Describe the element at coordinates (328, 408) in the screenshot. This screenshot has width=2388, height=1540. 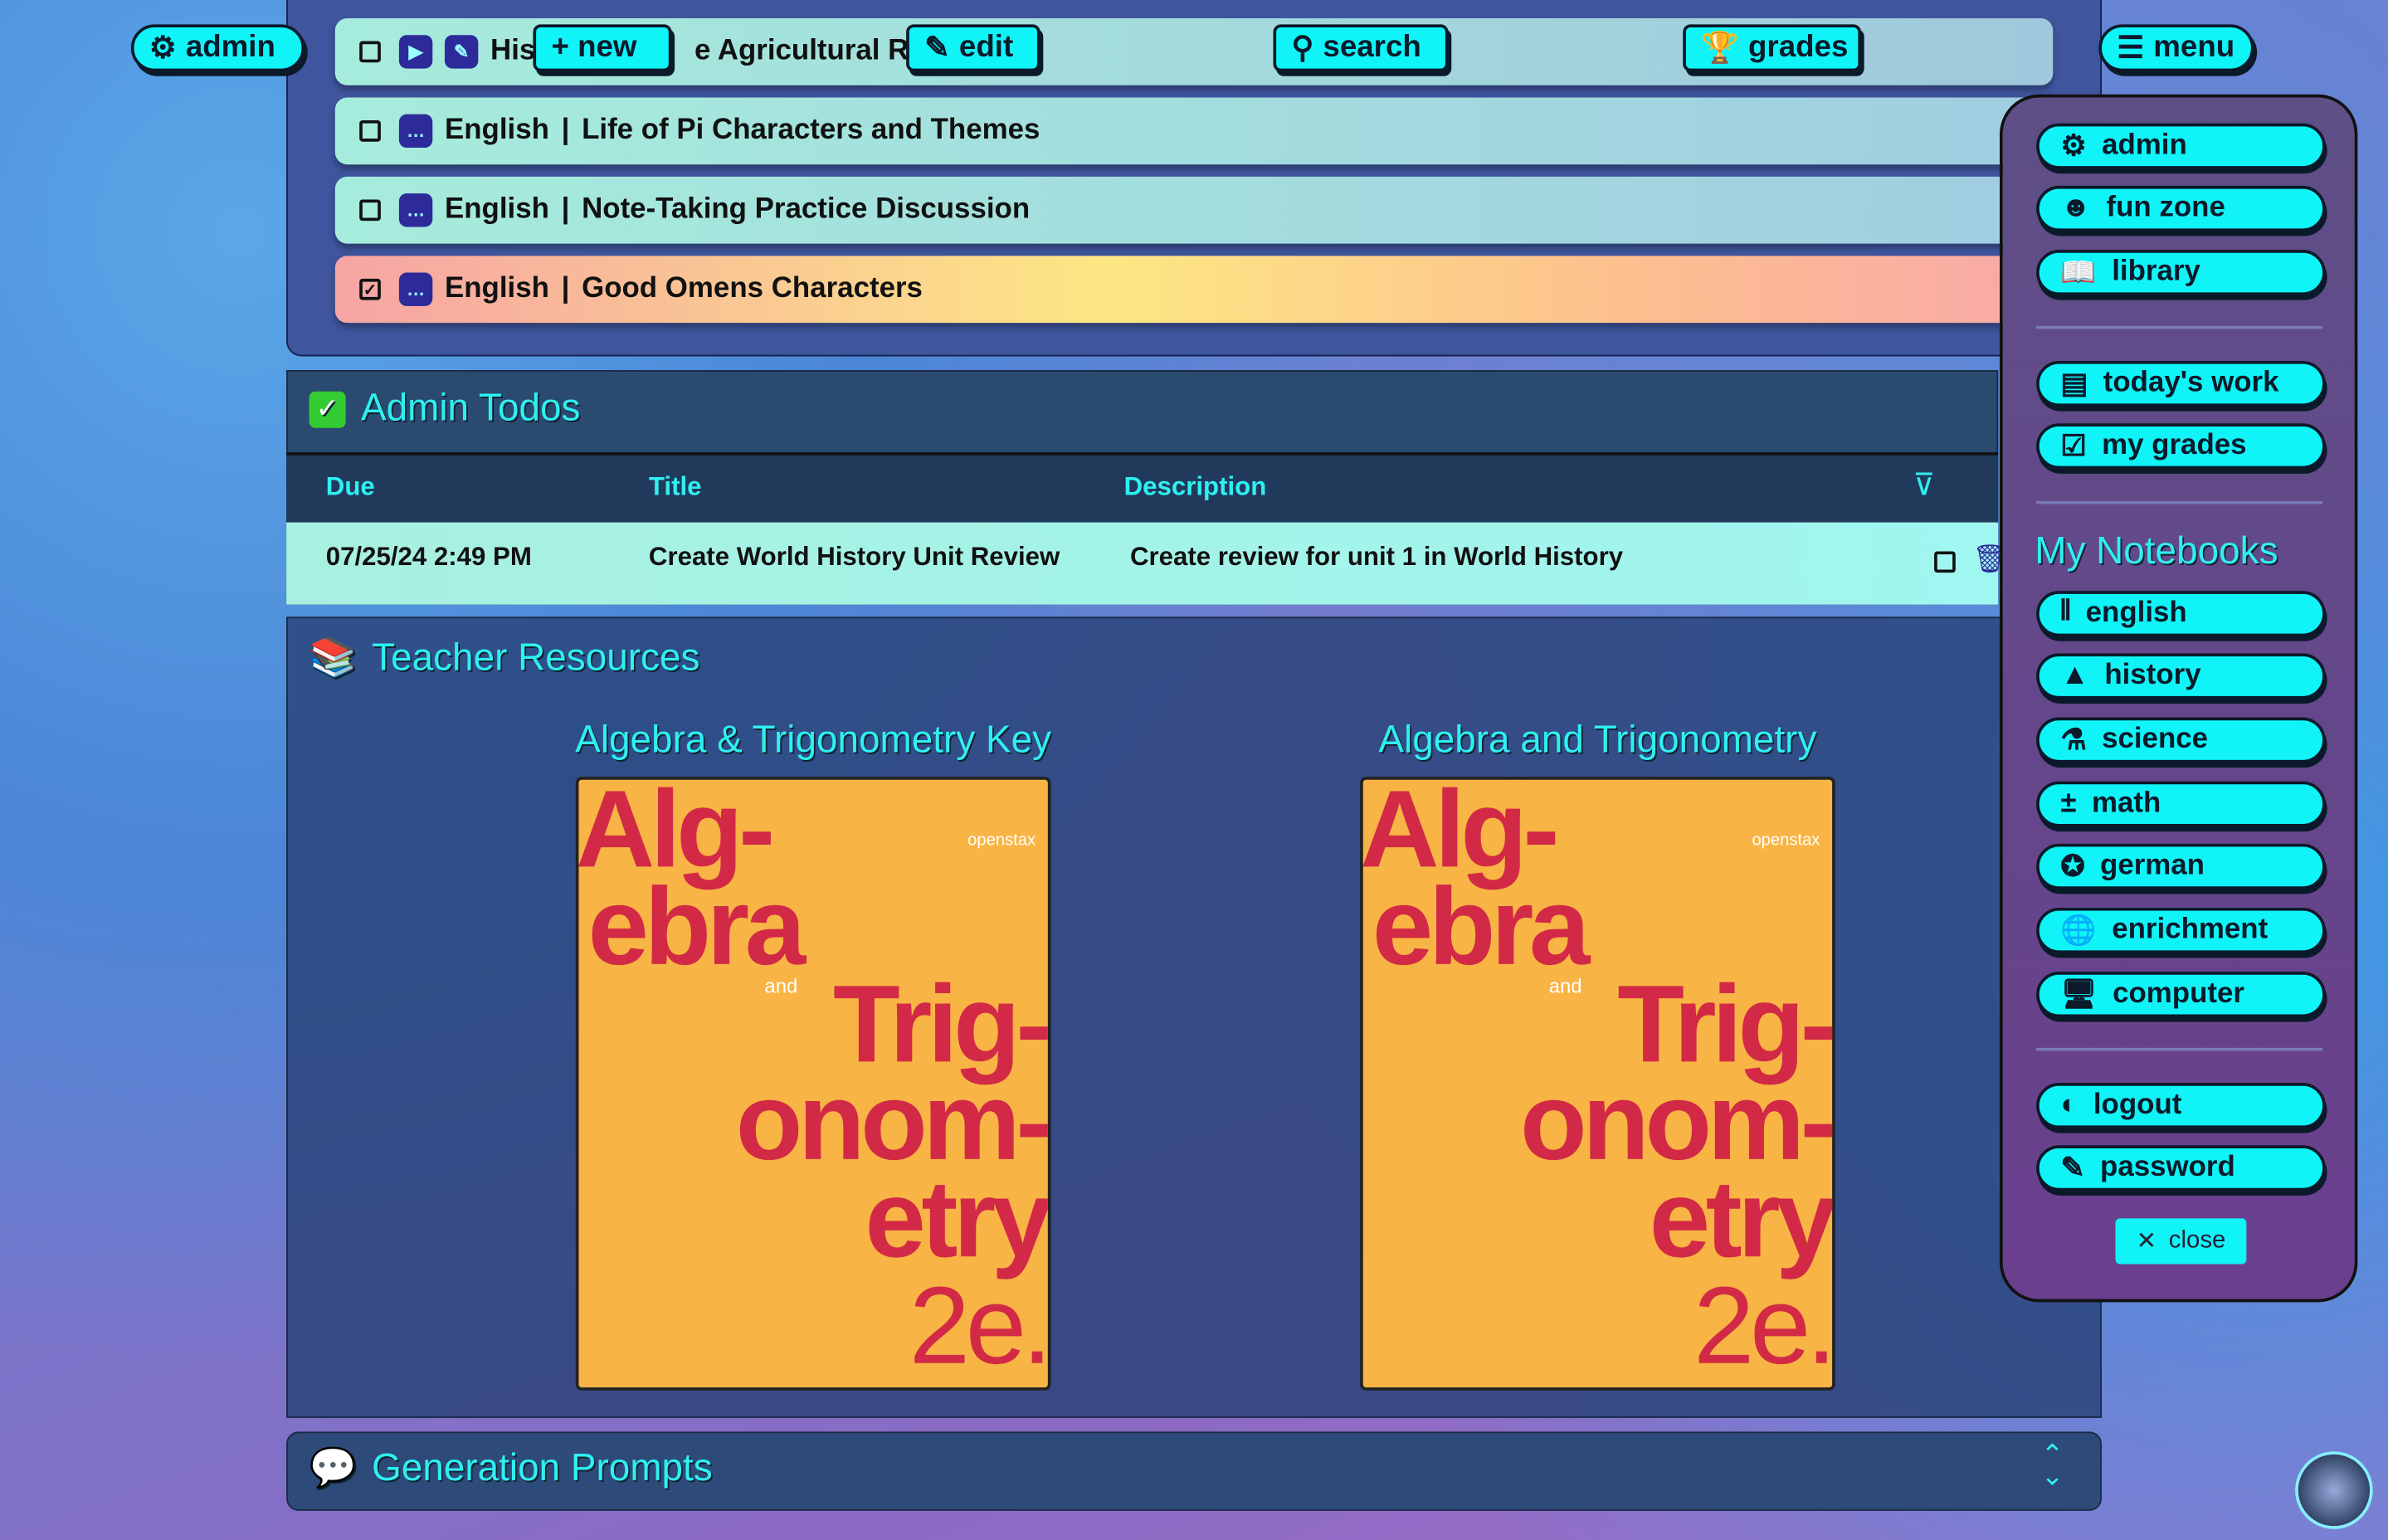
I see `check-icon: ✓` at that location.